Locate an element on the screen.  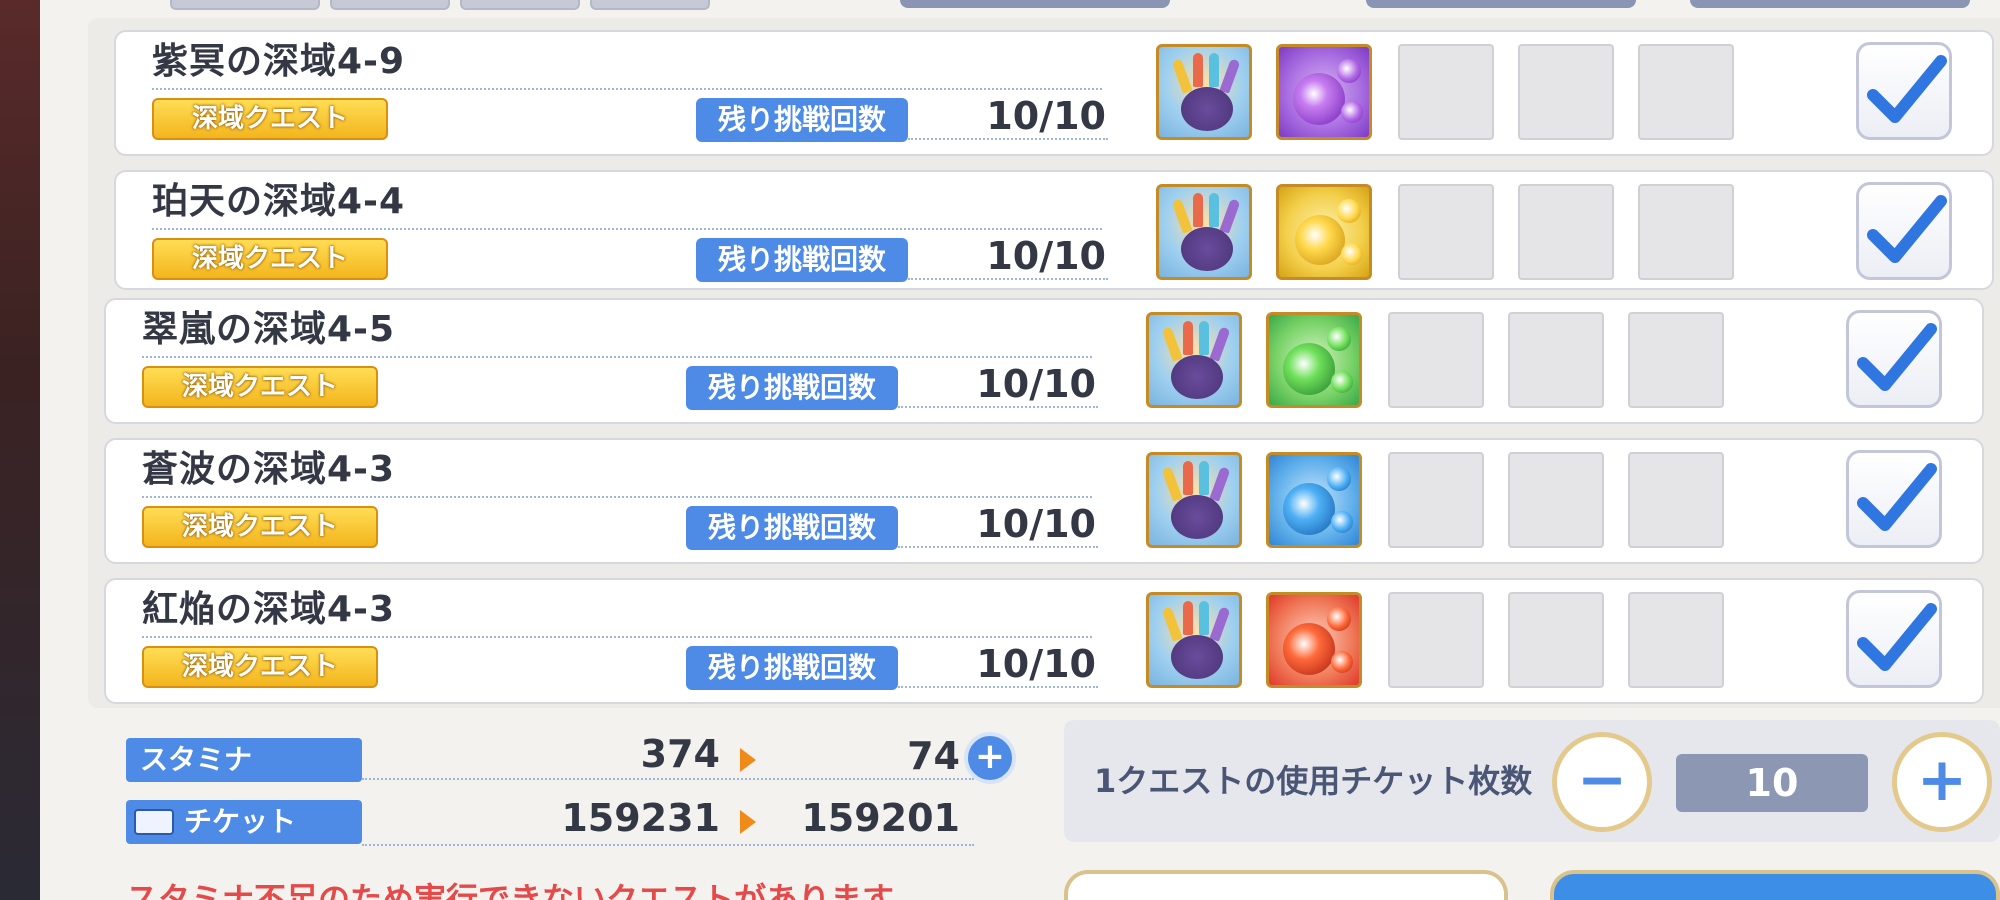
quest-row: 翠嵐の深域4-5 深域クエスト 残り挑戦回数 10/10 is located at coordinates (1044, 361).